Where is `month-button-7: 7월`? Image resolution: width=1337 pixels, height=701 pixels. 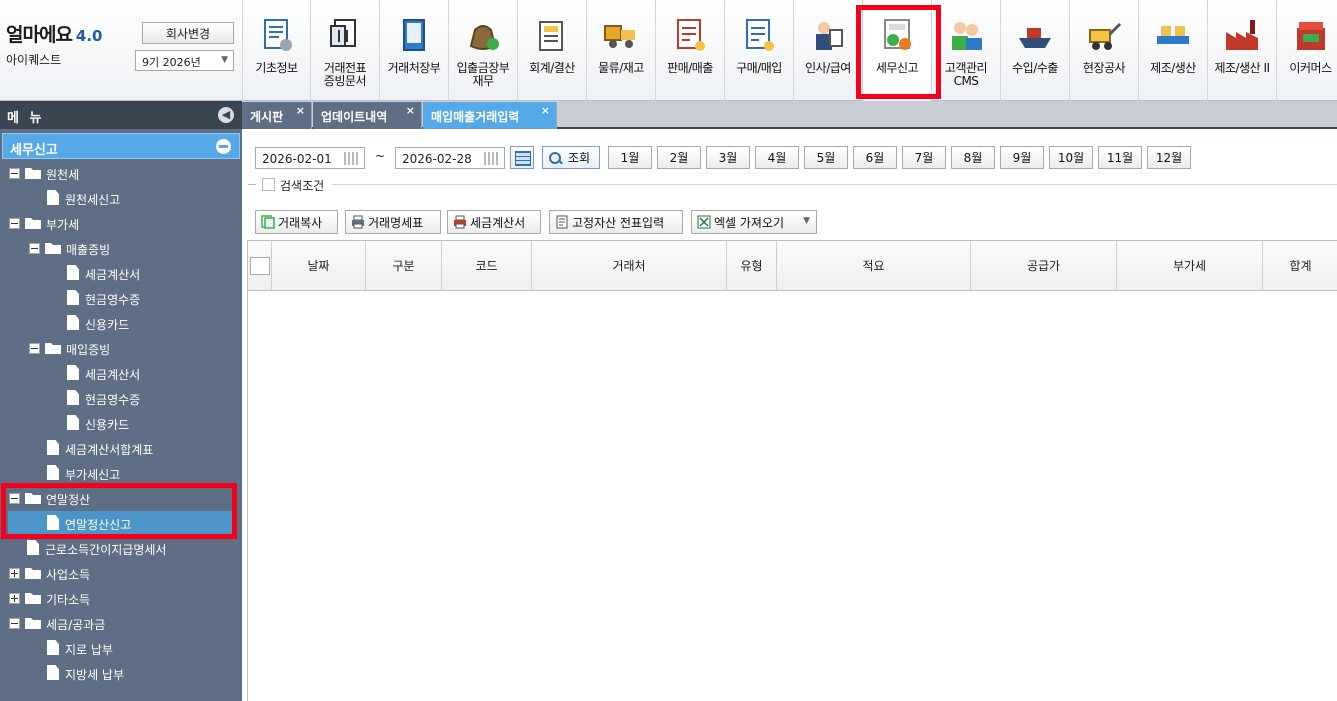
month-button-7: 7월 is located at coordinates (924, 157).